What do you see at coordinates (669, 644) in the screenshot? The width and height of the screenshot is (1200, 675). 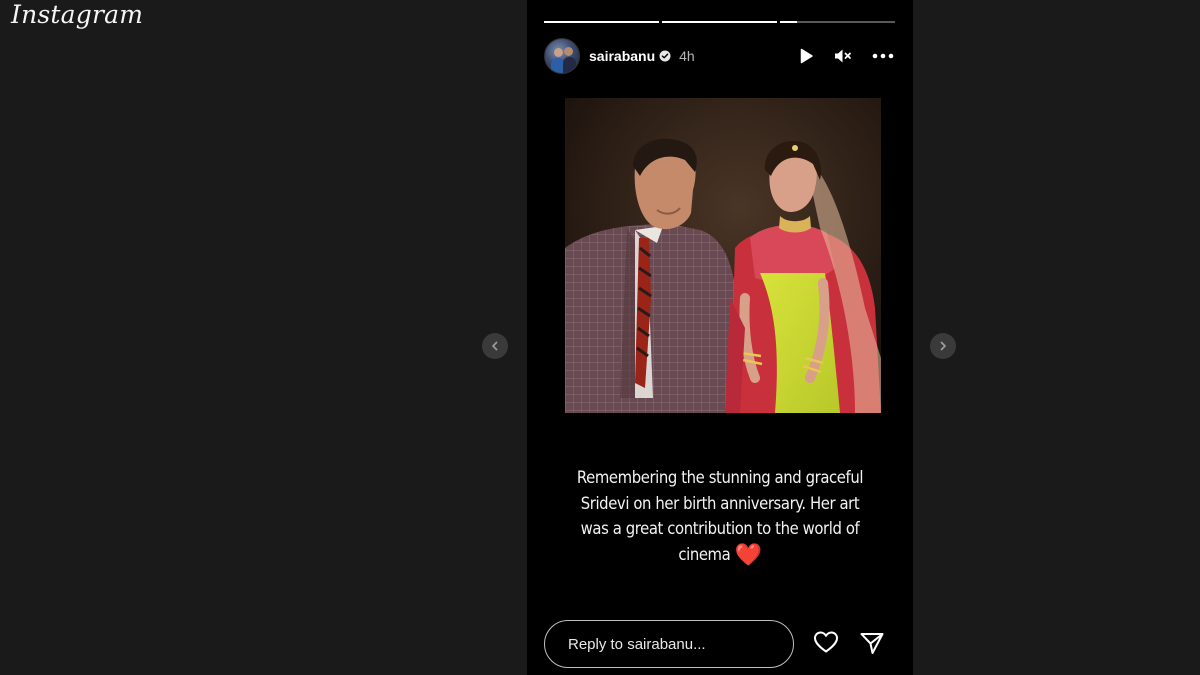 I see `reply-input` at bounding box center [669, 644].